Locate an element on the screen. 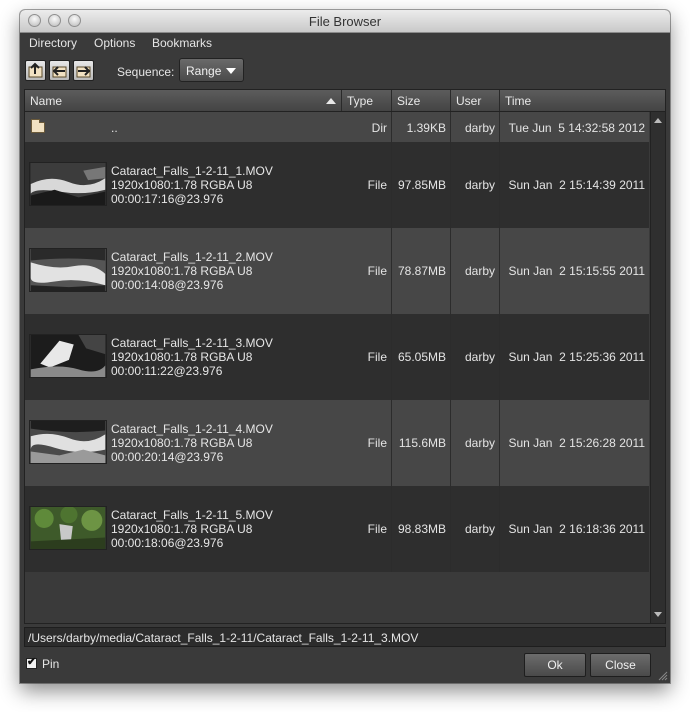 The width and height of the screenshot is (690, 712). file-timecode: 00:00:17:16@23.976 is located at coordinates (167, 199).